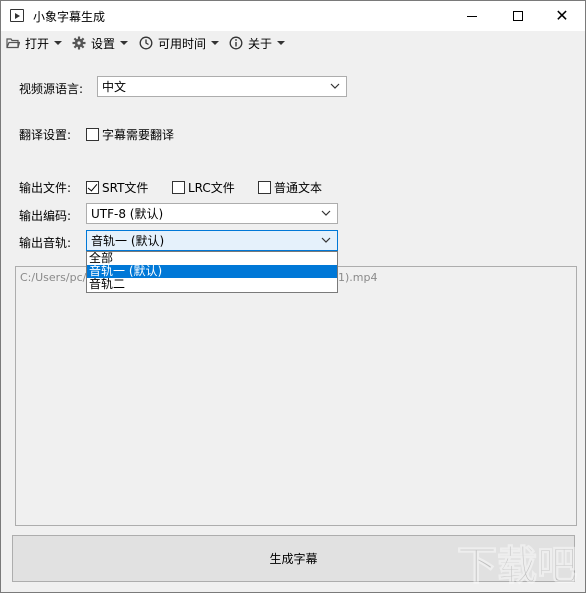 Image resolution: width=586 pixels, height=593 pixels. I want to click on plain-text-checkbox: 普通文本, so click(290, 187).